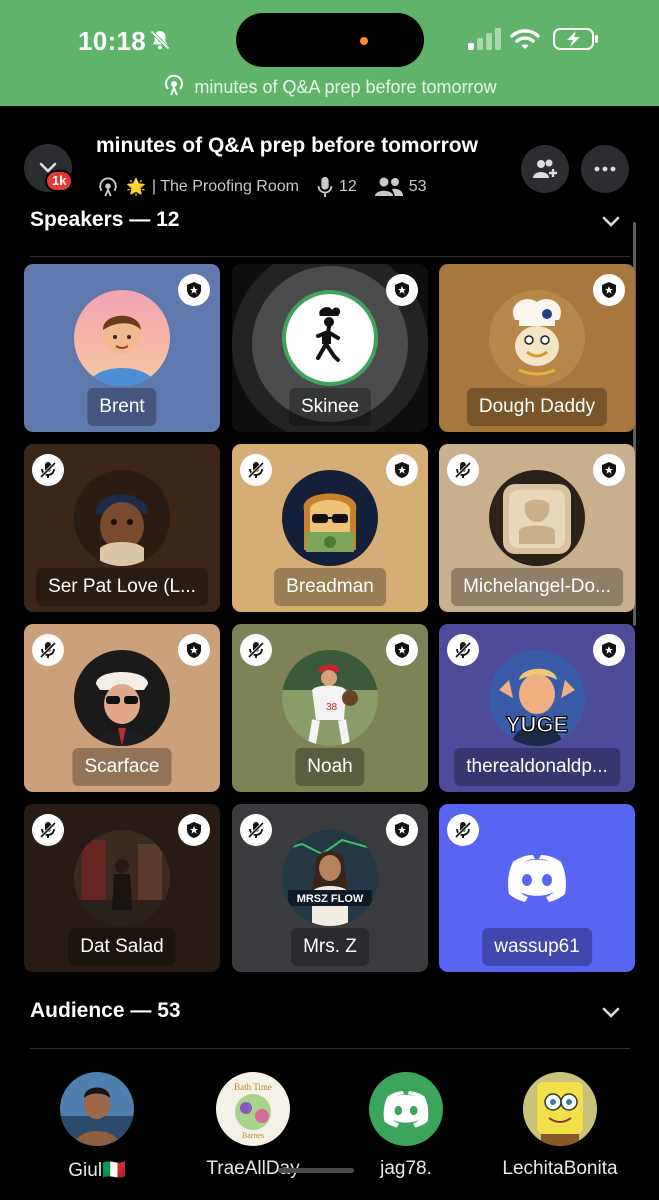 This screenshot has height=1200, width=659. I want to click on avatar: YUGE, so click(537, 698).